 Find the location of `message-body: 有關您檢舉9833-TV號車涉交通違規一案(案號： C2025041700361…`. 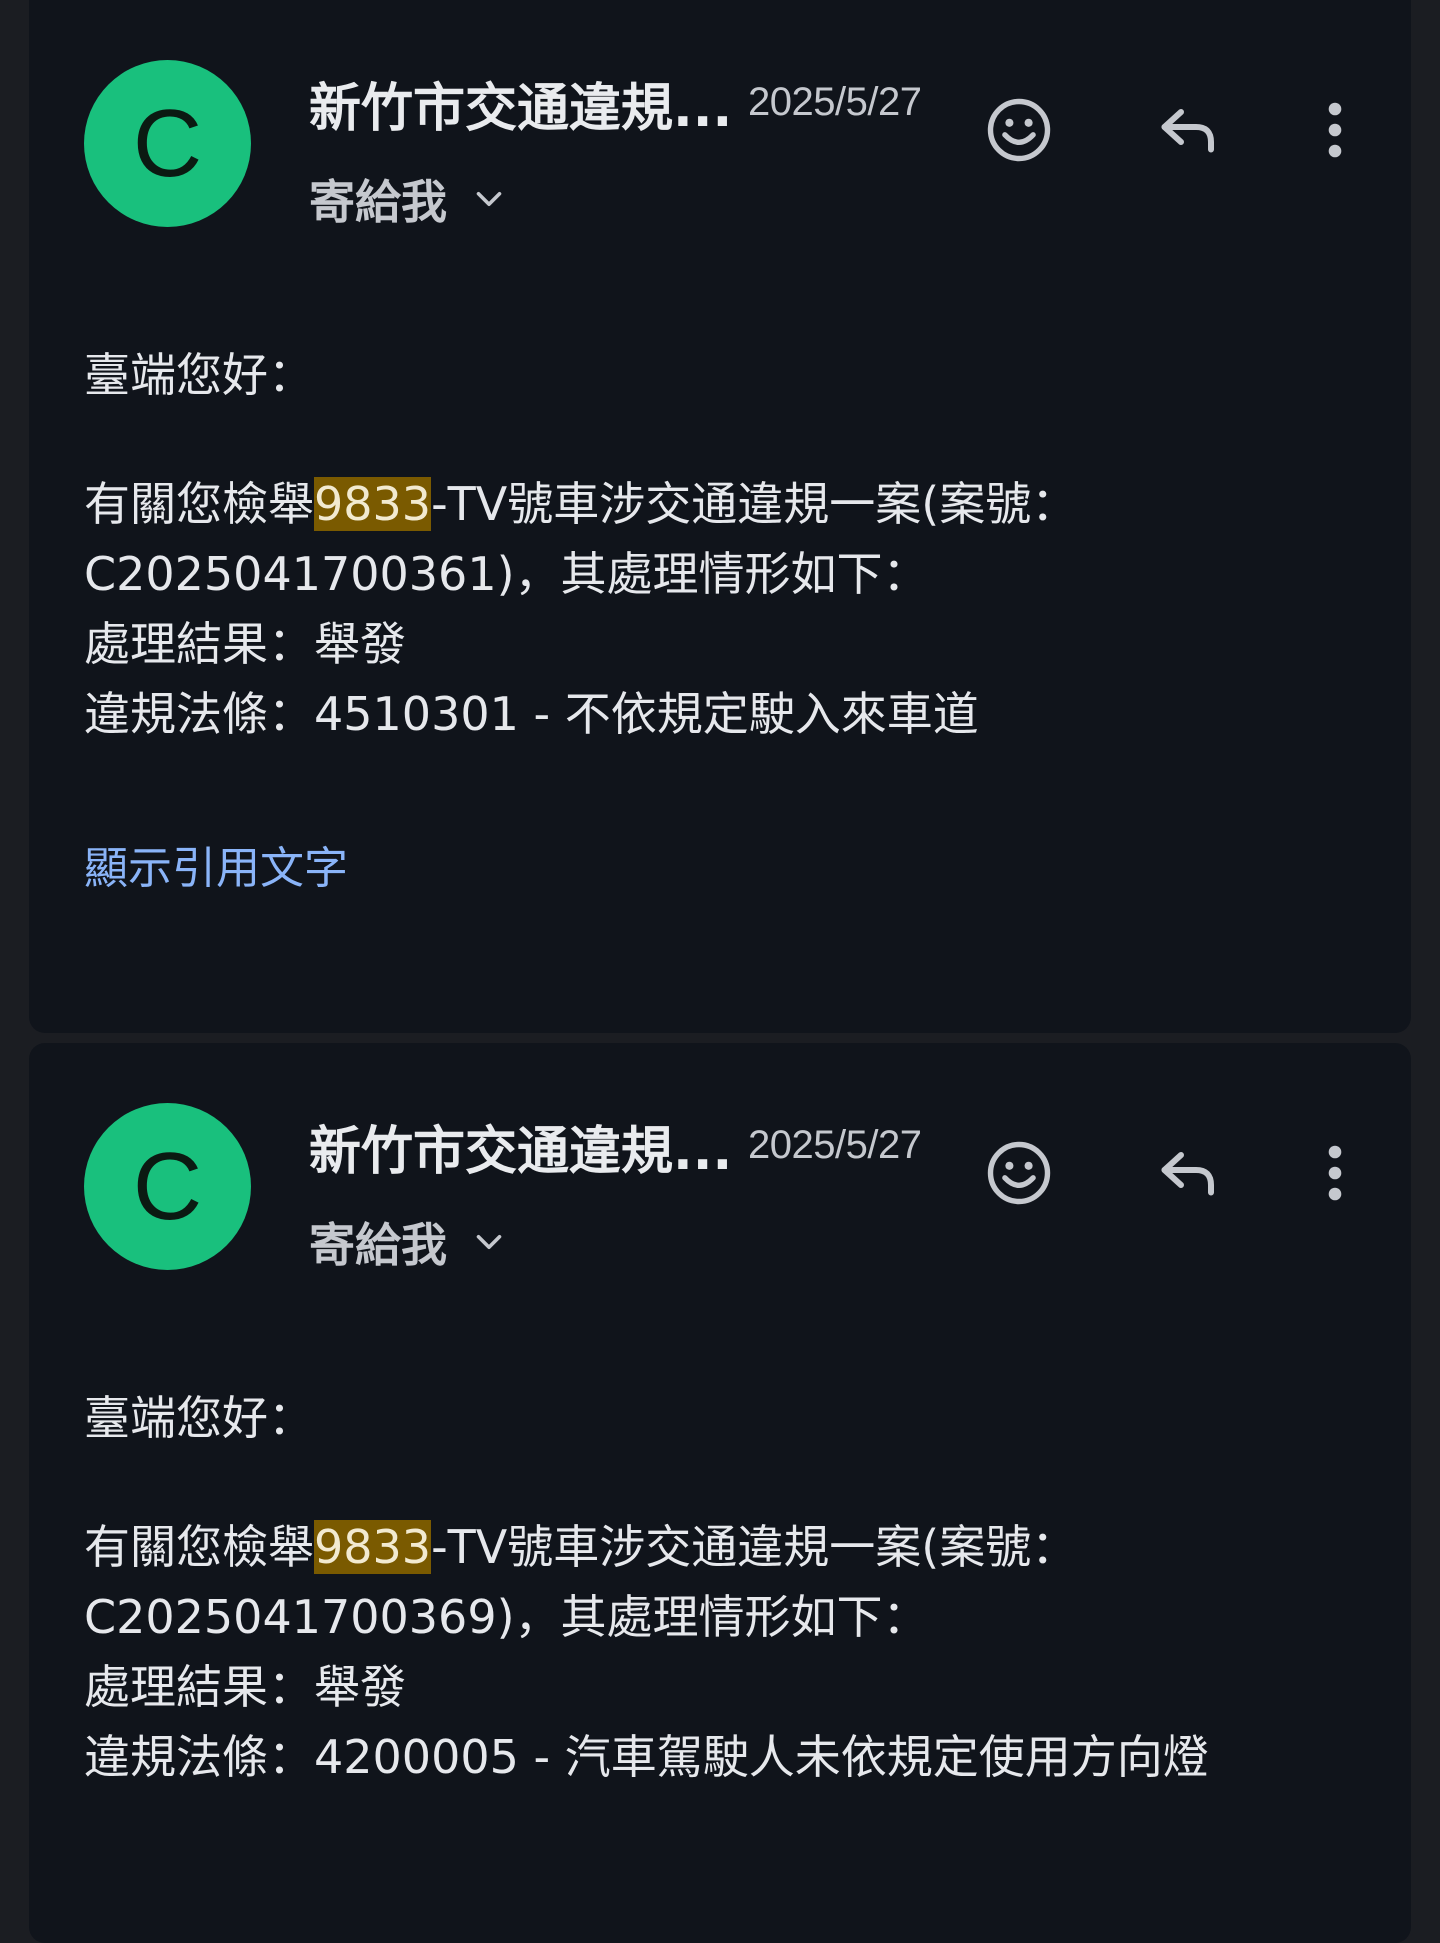

message-body: 有關您檢舉9833-TV號車涉交通違規一案(案號： C2025041700361… is located at coordinates (580, 609).